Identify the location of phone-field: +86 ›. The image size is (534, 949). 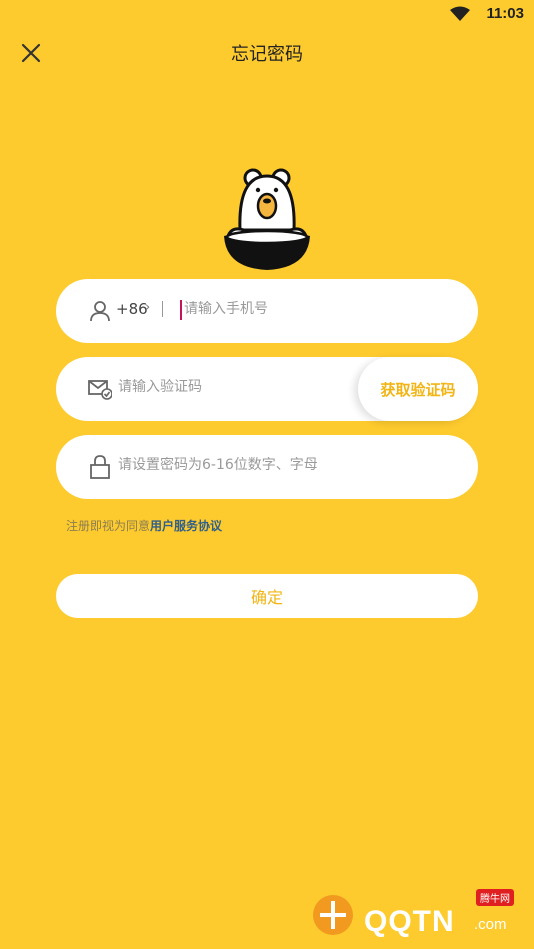
(267, 311).